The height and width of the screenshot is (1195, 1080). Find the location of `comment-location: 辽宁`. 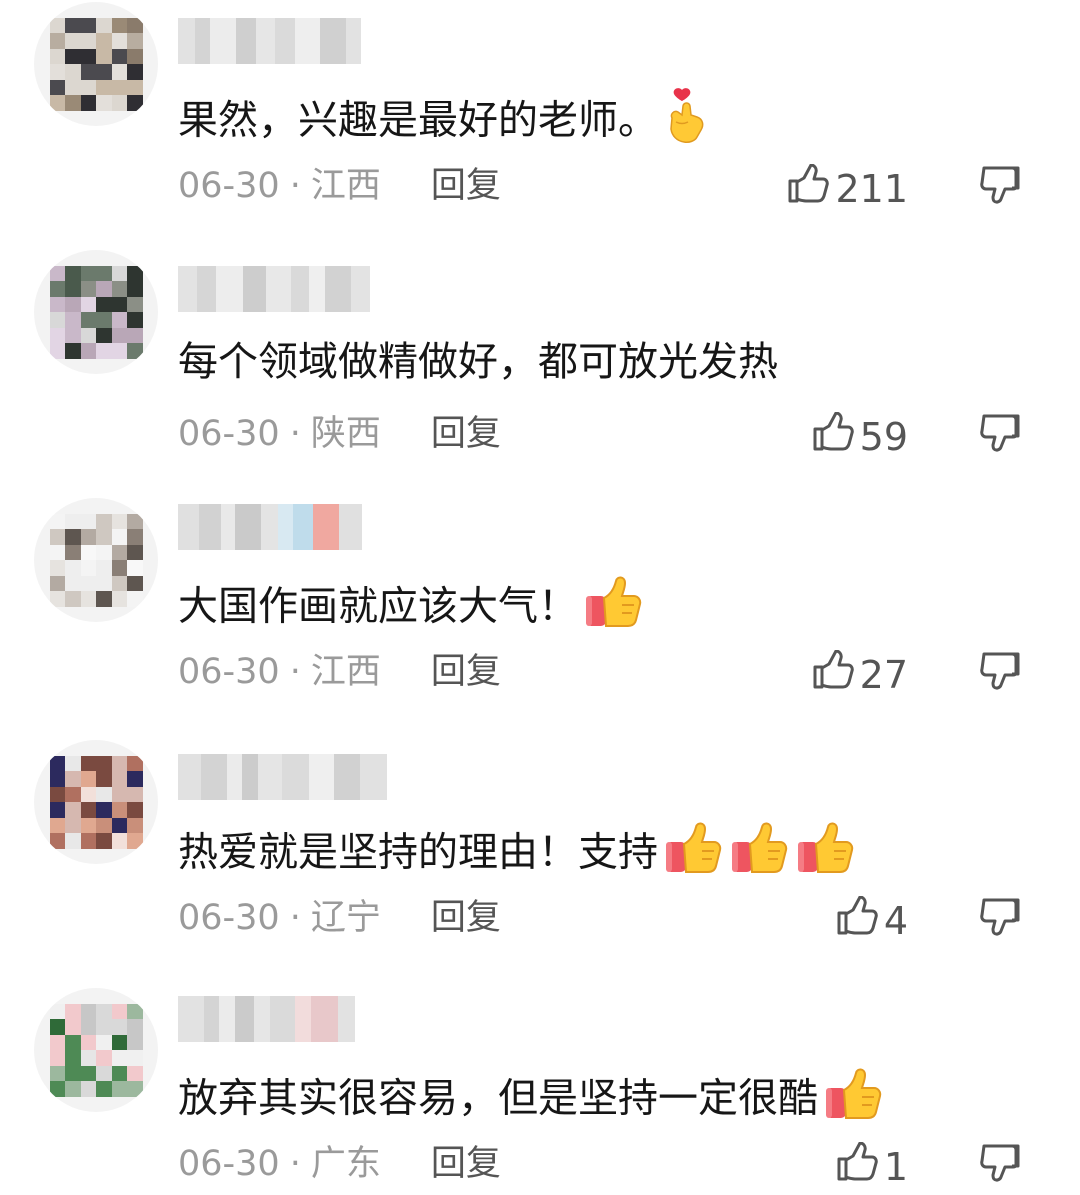

comment-location: 辽宁 is located at coordinates (345, 918).